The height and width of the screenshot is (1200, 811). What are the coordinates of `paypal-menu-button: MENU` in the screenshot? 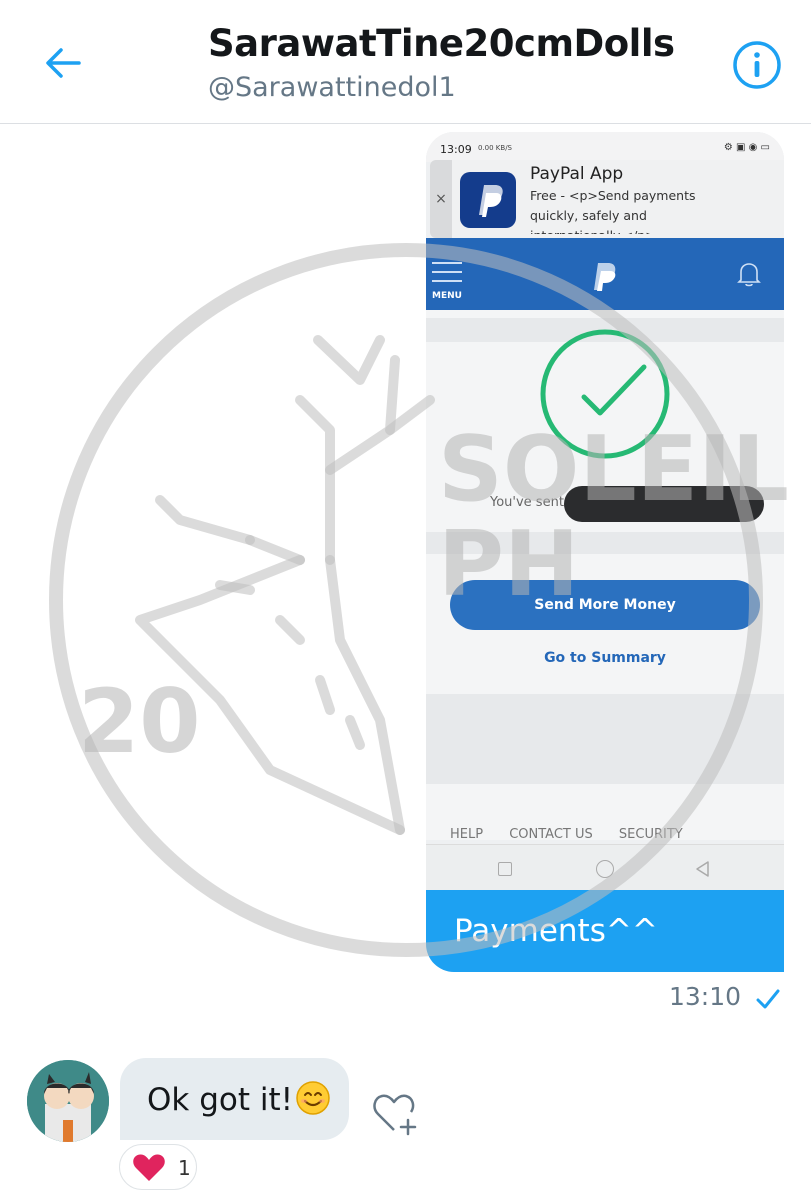 It's located at (448, 283).